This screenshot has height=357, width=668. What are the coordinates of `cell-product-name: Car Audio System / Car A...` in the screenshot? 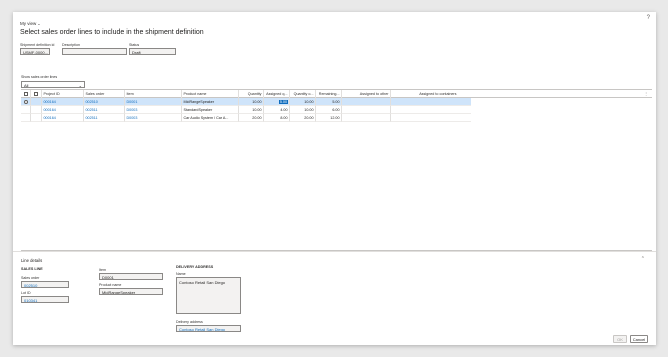 It's located at (209, 118).